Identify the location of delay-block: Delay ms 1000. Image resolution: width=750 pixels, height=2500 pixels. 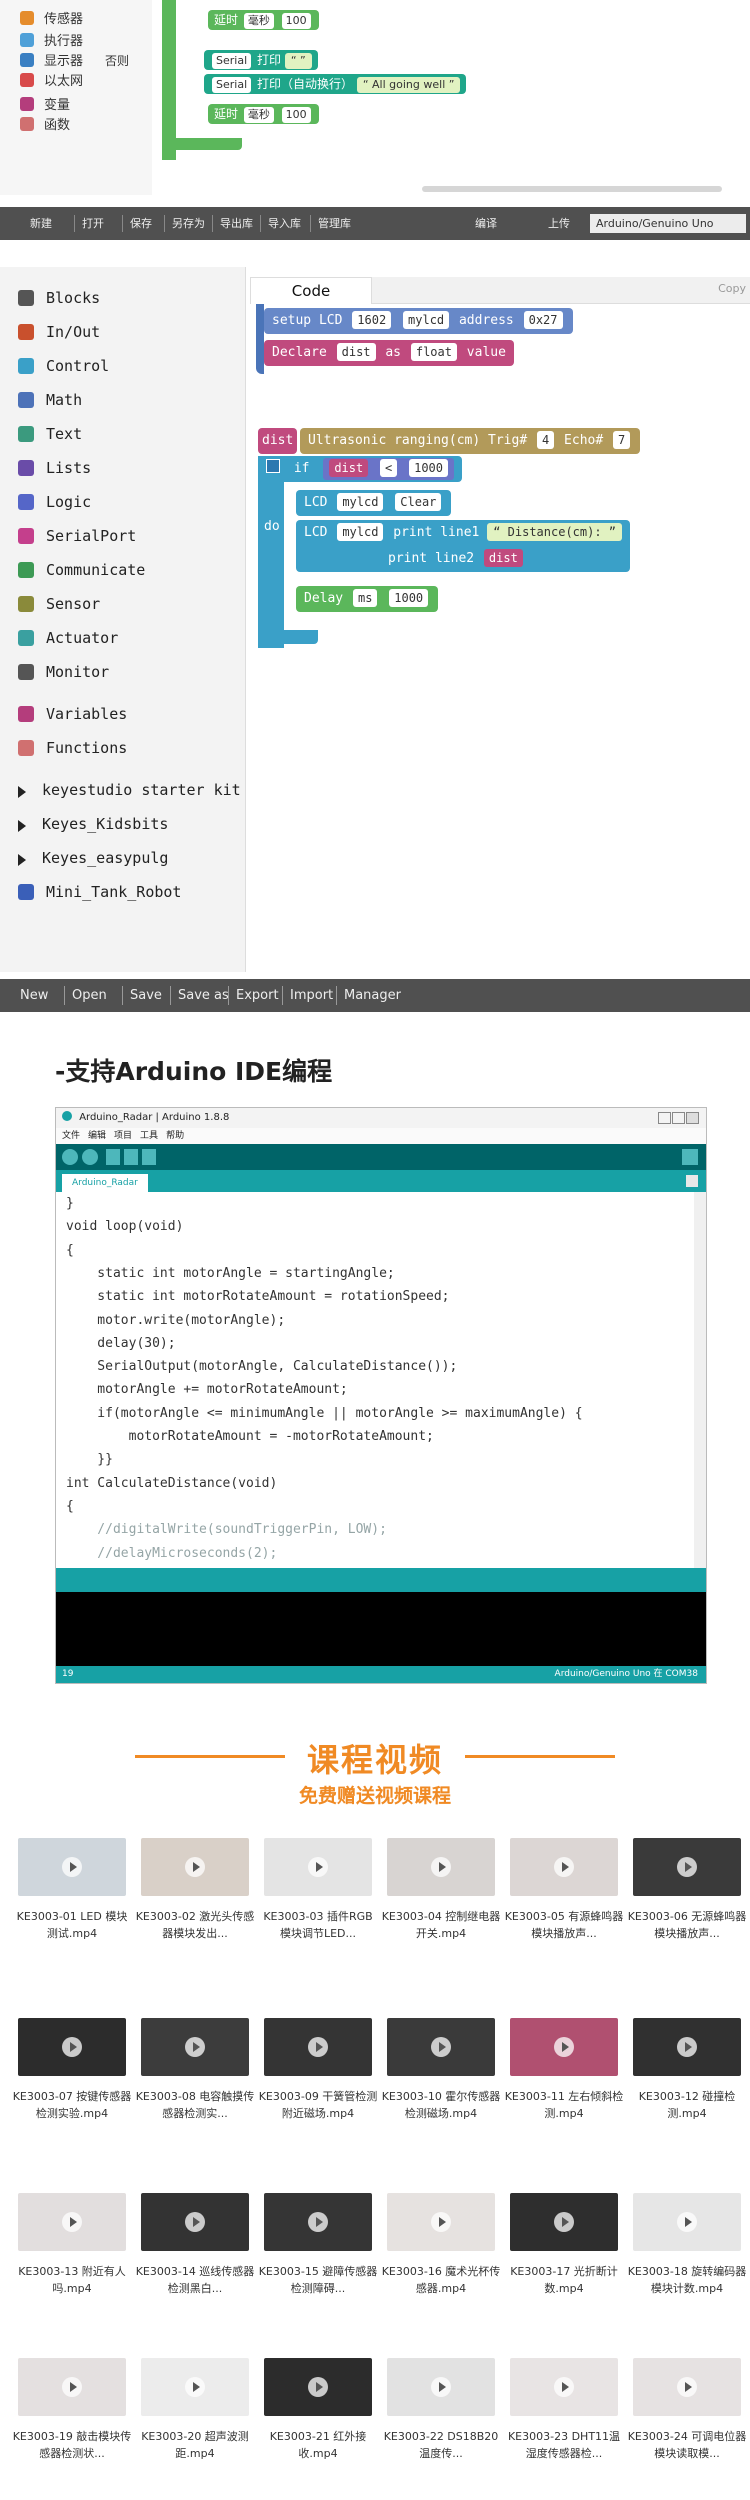
(367, 599).